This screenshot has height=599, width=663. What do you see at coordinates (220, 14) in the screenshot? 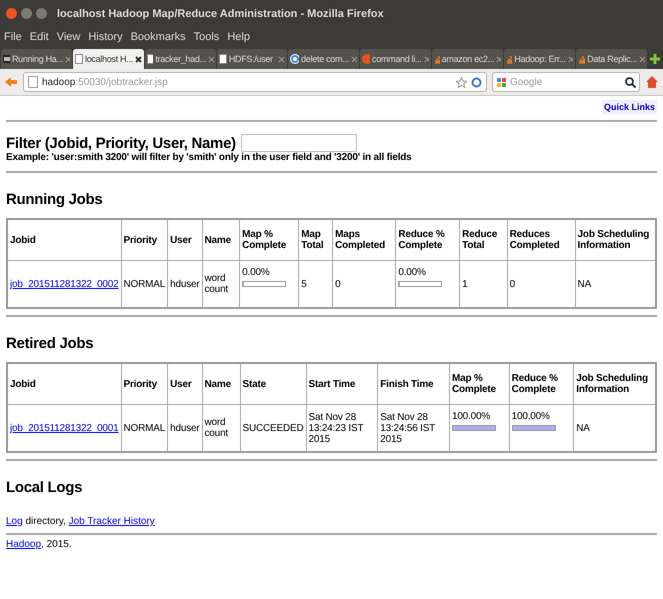
I see `window-title: localhost Hadoop Map/Reduce Administration - Mozilla Firefox` at bounding box center [220, 14].